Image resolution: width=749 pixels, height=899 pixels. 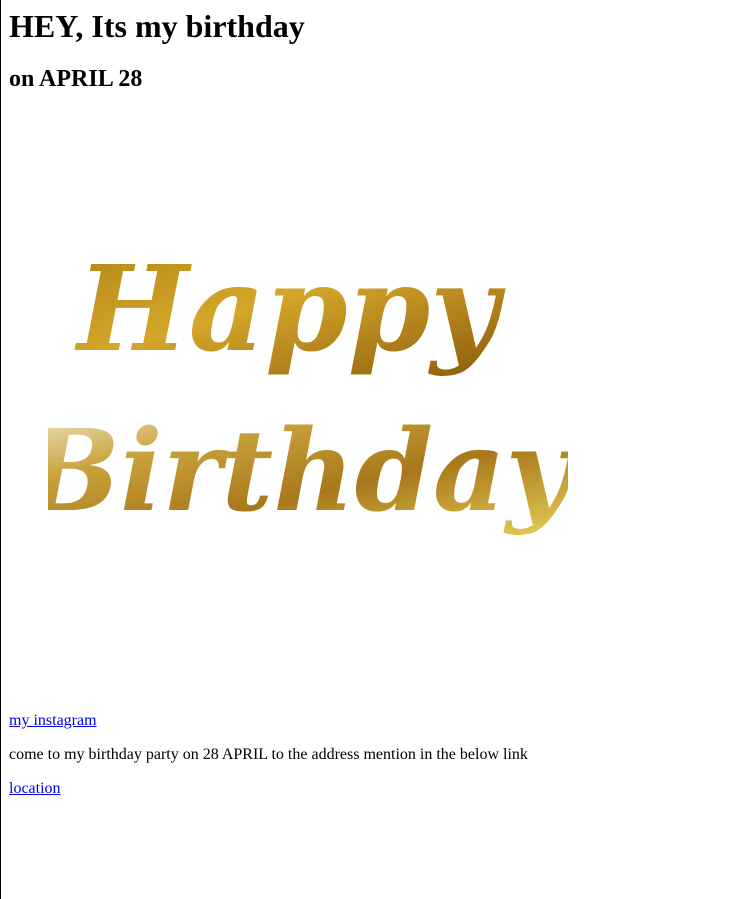 I want to click on page-subtitle: on APRIL 28, so click(x=76, y=79).